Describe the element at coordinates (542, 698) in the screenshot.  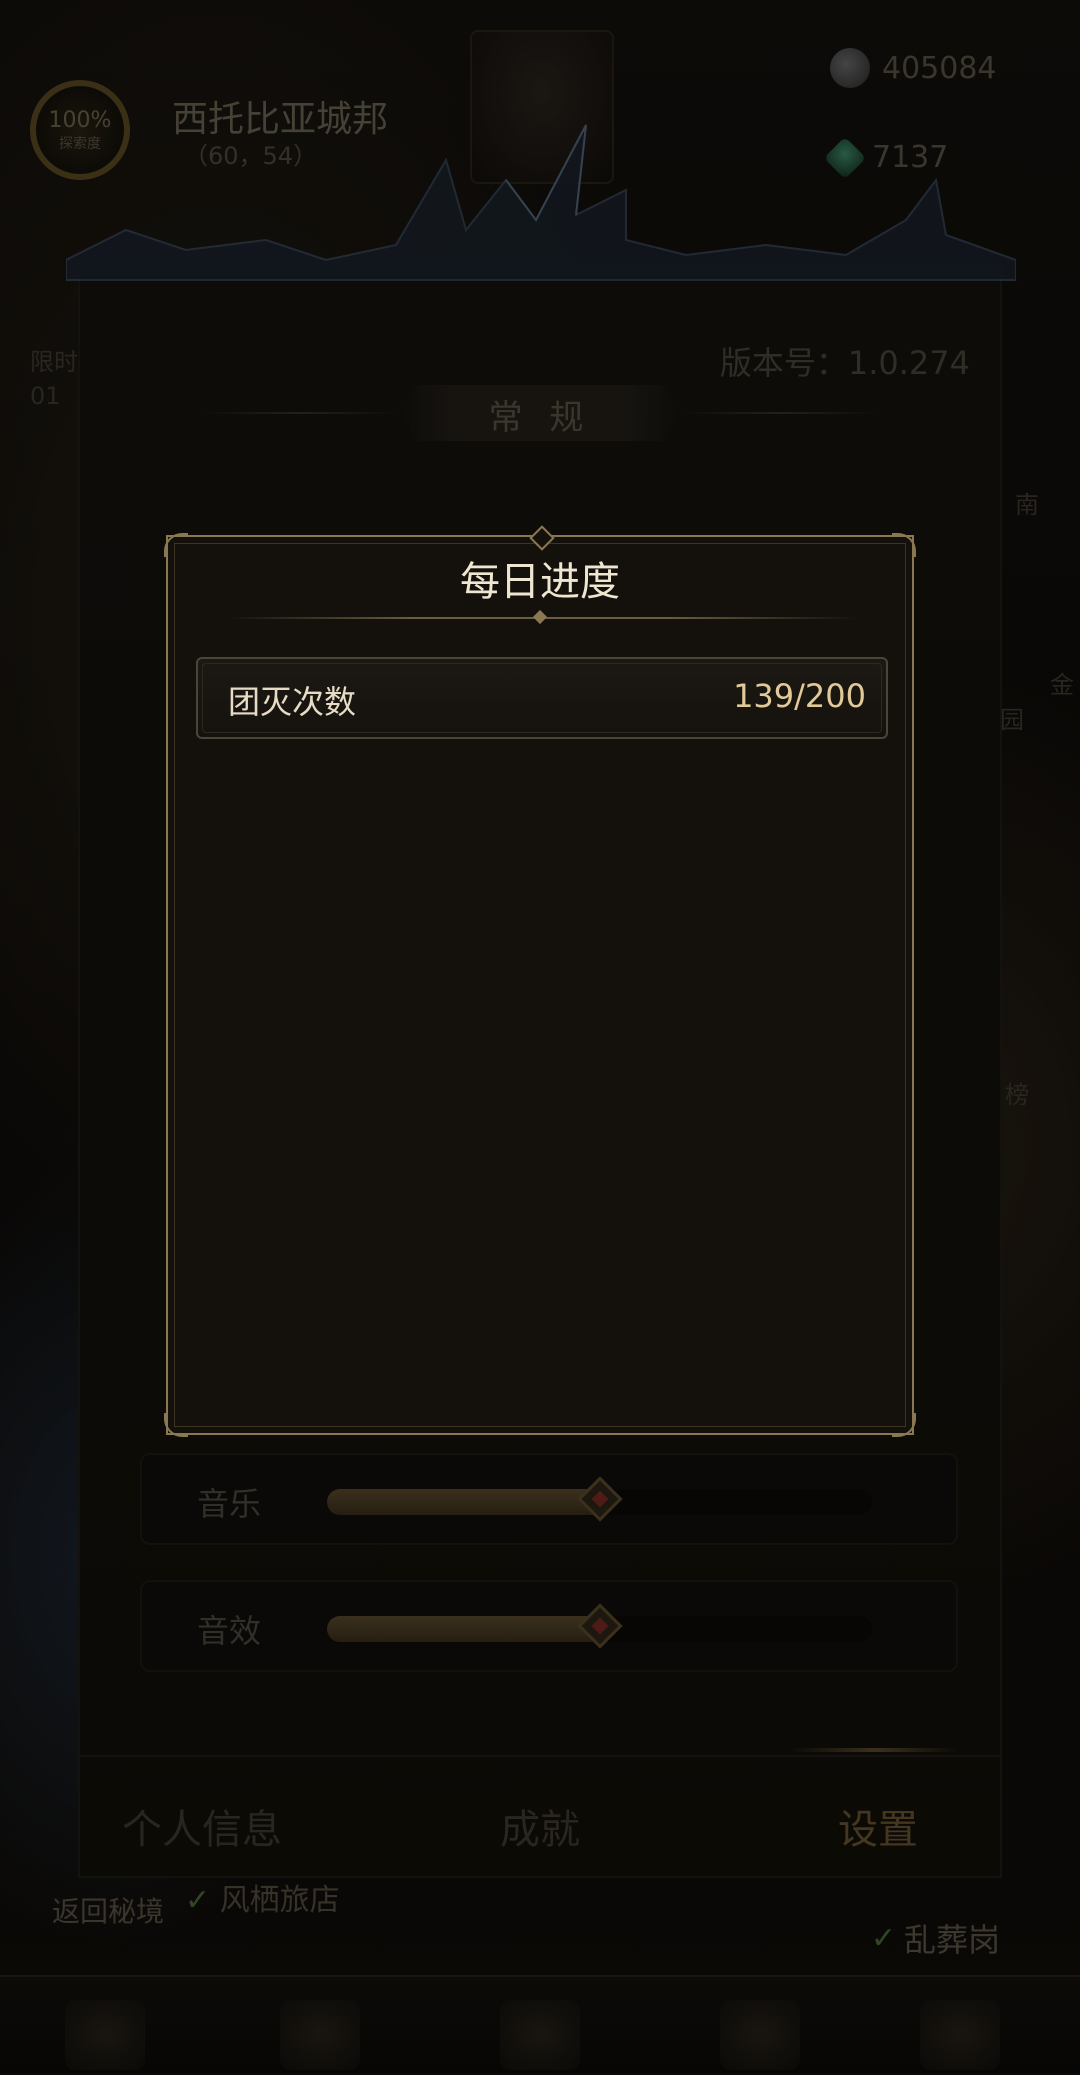
I see `list-item: 团灭次数 139/200` at that location.